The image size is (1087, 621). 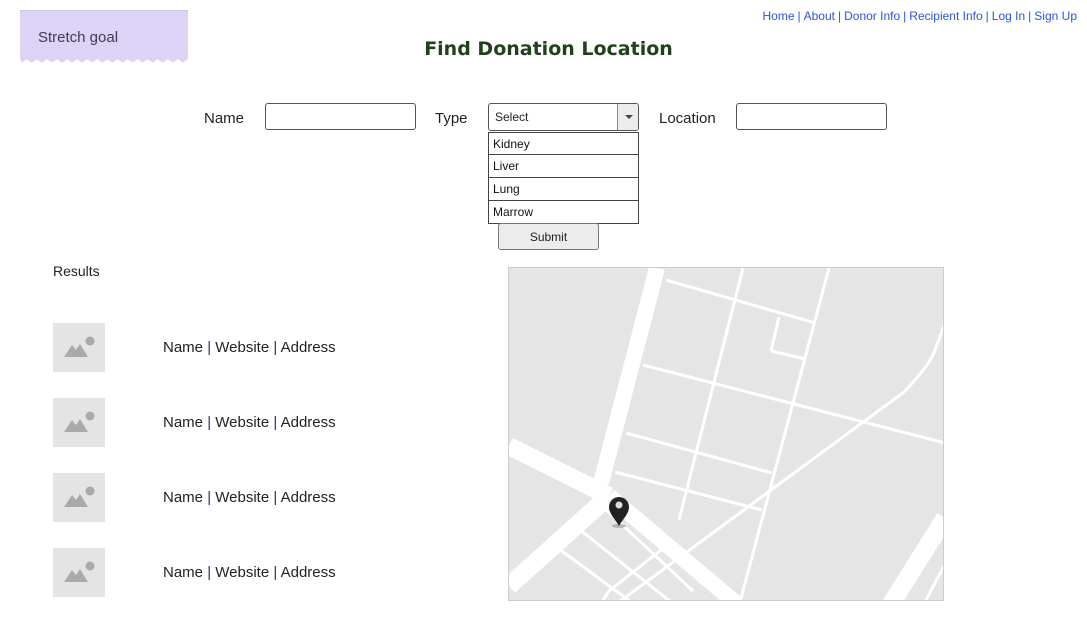 What do you see at coordinates (687, 118) in the screenshot?
I see `location-label: Location` at bounding box center [687, 118].